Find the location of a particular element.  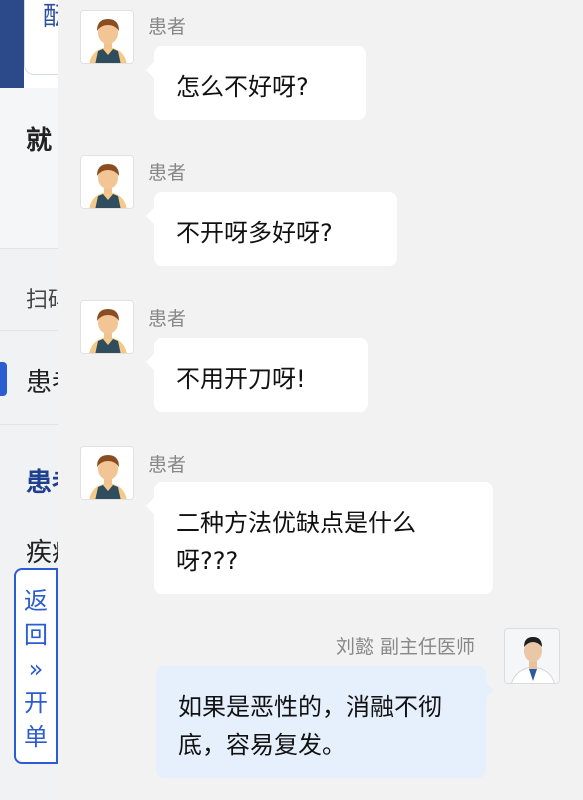

return-button-char: 回 is located at coordinates (36, 635).